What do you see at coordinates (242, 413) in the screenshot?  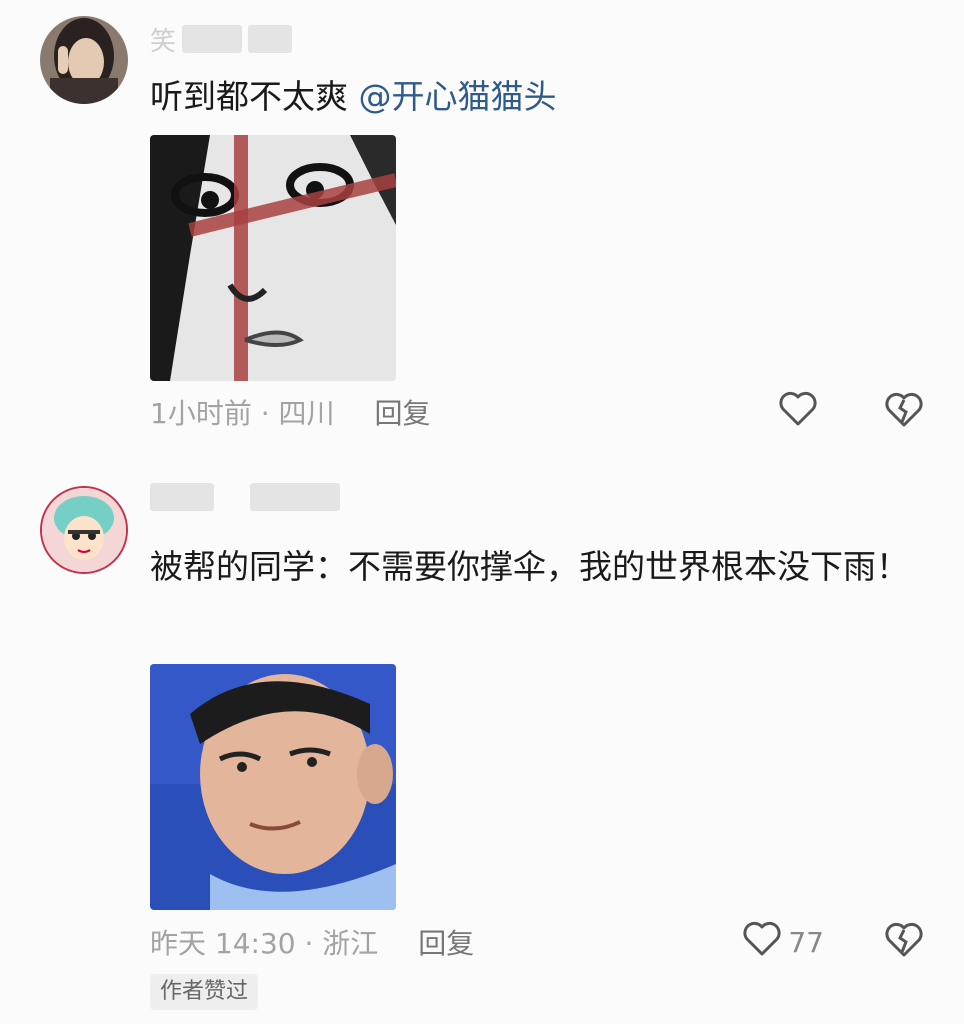 I see `time-location: 1小时前 · 四川` at bounding box center [242, 413].